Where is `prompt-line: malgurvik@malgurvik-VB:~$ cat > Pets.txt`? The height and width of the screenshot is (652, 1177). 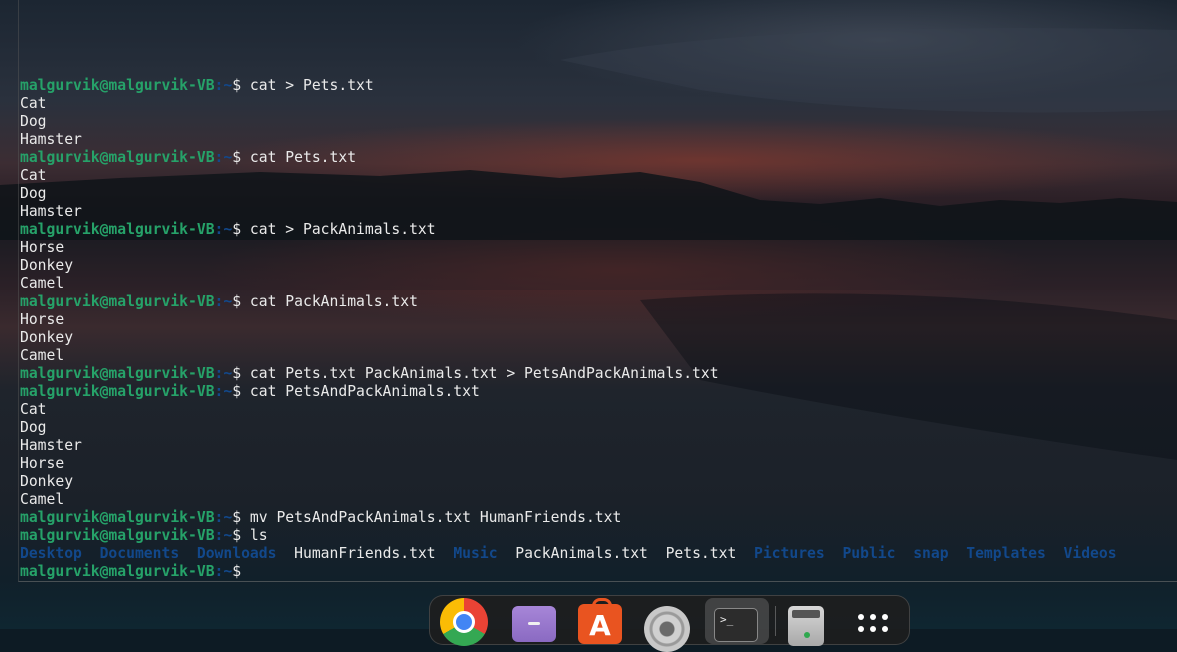 prompt-line: malgurvik@malgurvik-VB:~$ cat > Pets.txt is located at coordinates (568, 86).